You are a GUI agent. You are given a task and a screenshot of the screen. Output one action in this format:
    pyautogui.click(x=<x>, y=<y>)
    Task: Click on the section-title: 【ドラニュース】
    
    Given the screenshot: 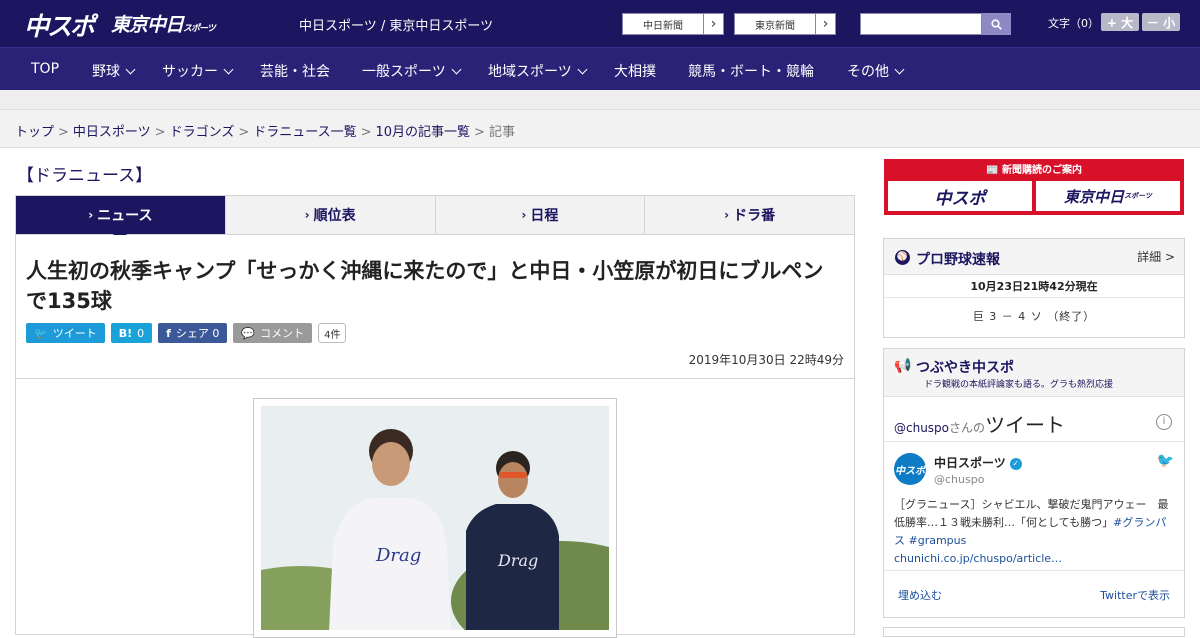 What is the action you would take?
    pyautogui.click(x=85, y=176)
    